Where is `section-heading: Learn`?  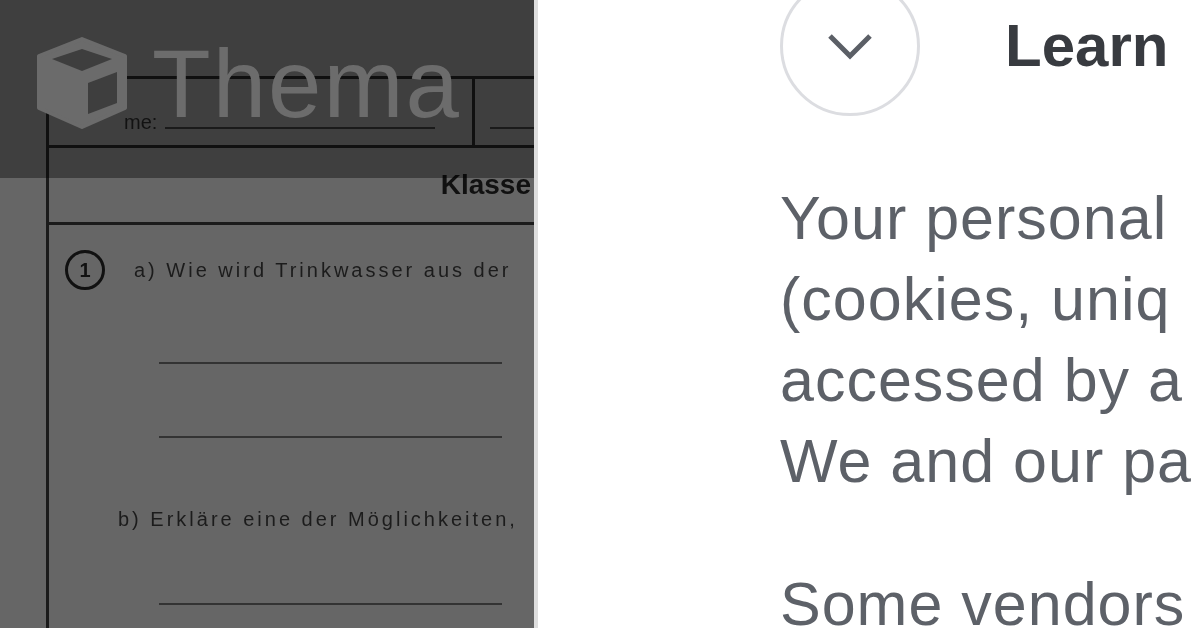
section-heading: Learn is located at coordinates (1087, 46).